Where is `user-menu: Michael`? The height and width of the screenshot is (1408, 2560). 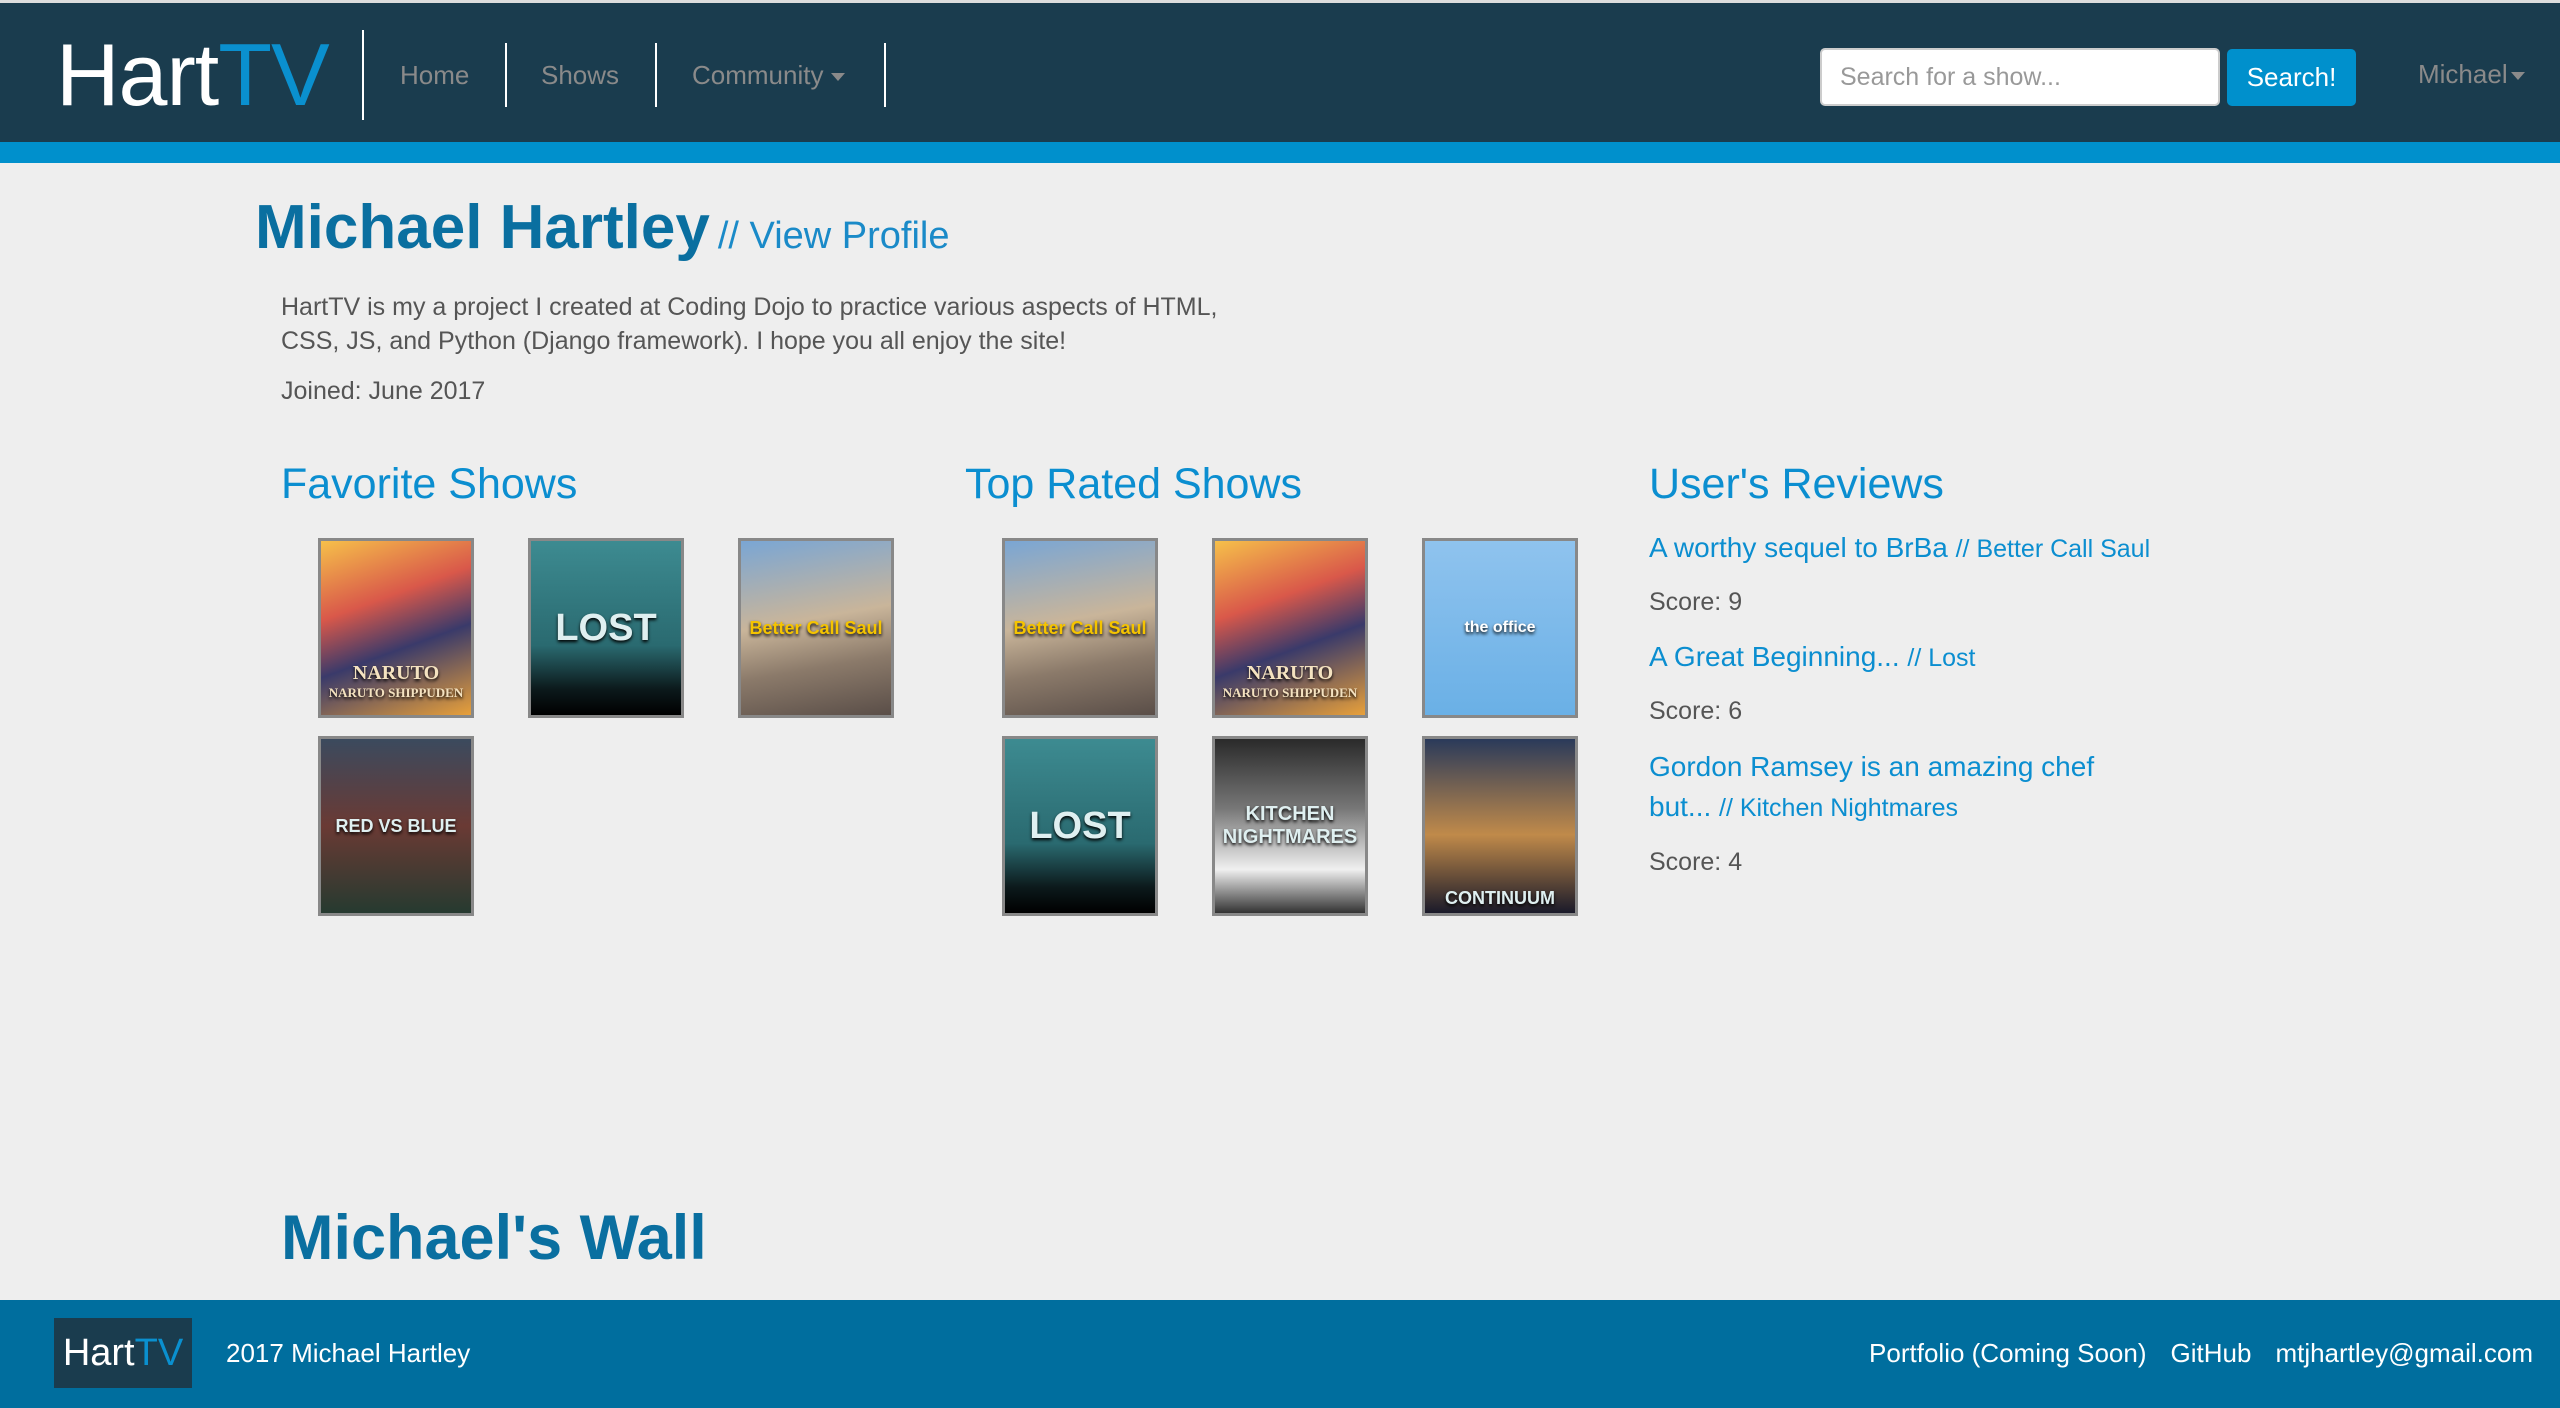 user-menu: Michael is located at coordinates (2471, 74).